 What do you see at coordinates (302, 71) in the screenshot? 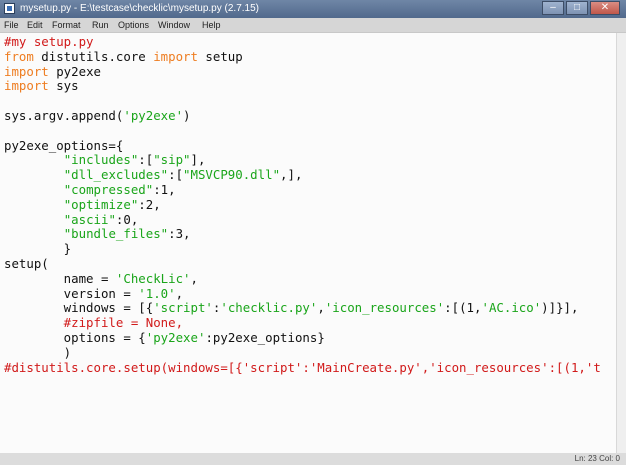
I see `code-line: import py2exe` at bounding box center [302, 71].